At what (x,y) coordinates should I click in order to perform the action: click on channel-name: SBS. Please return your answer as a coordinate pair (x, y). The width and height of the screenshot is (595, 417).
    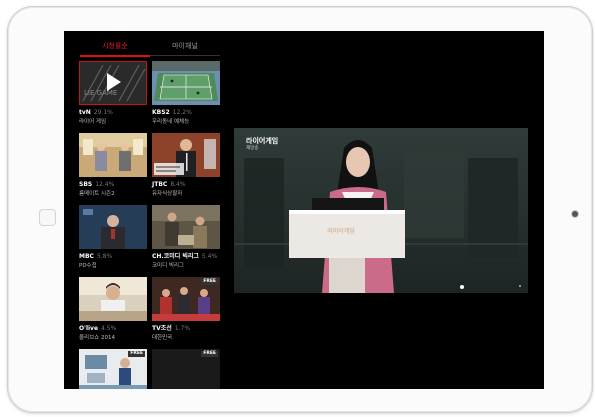
    Looking at the image, I should click on (86, 184).